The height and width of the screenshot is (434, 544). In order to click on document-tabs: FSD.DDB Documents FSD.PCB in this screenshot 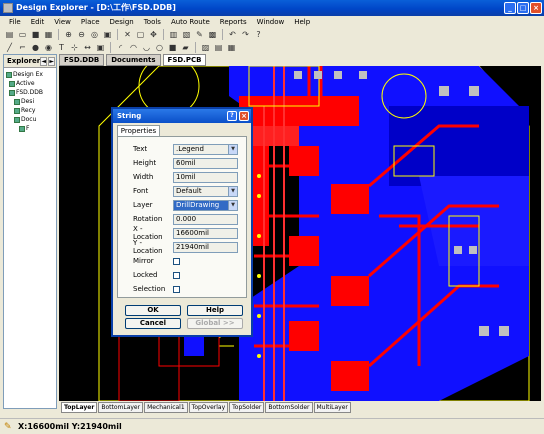, I will do `click(133, 60)`.